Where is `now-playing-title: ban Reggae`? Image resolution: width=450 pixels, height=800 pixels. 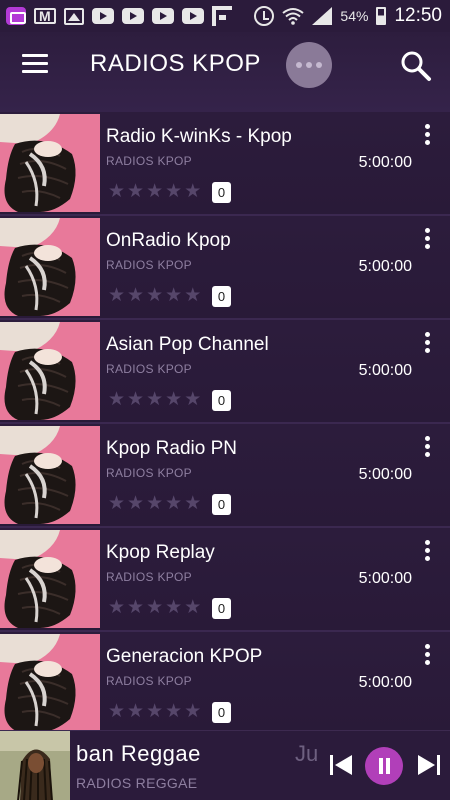 now-playing-title: ban Reggae is located at coordinates (138, 753).